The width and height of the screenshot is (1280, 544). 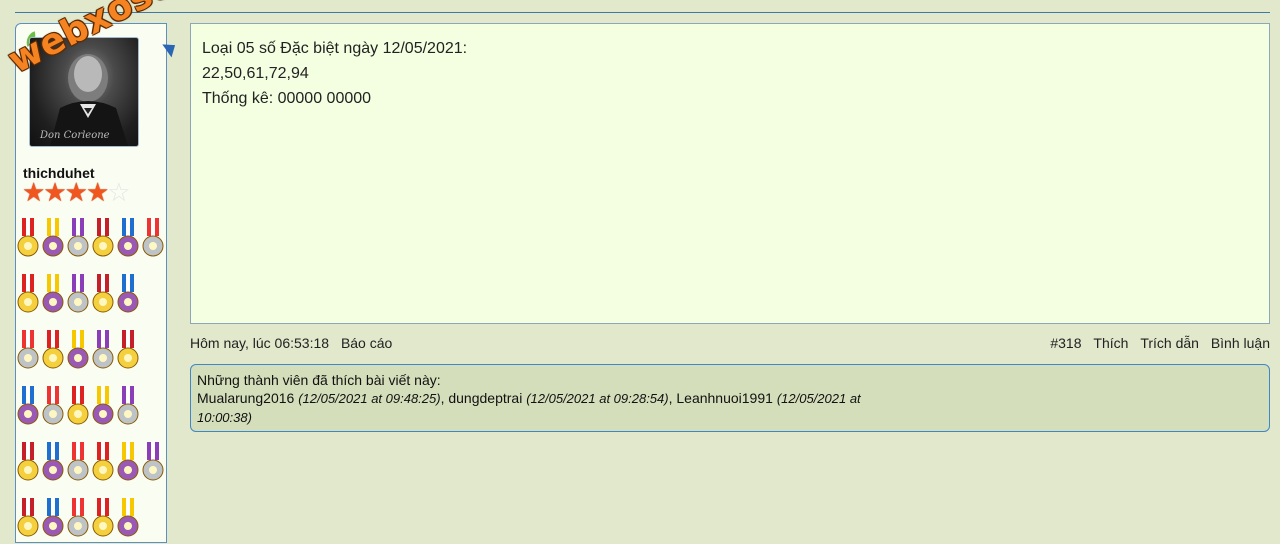 I want to click on svg-text: Don Corleone, so click(x=74, y=135).